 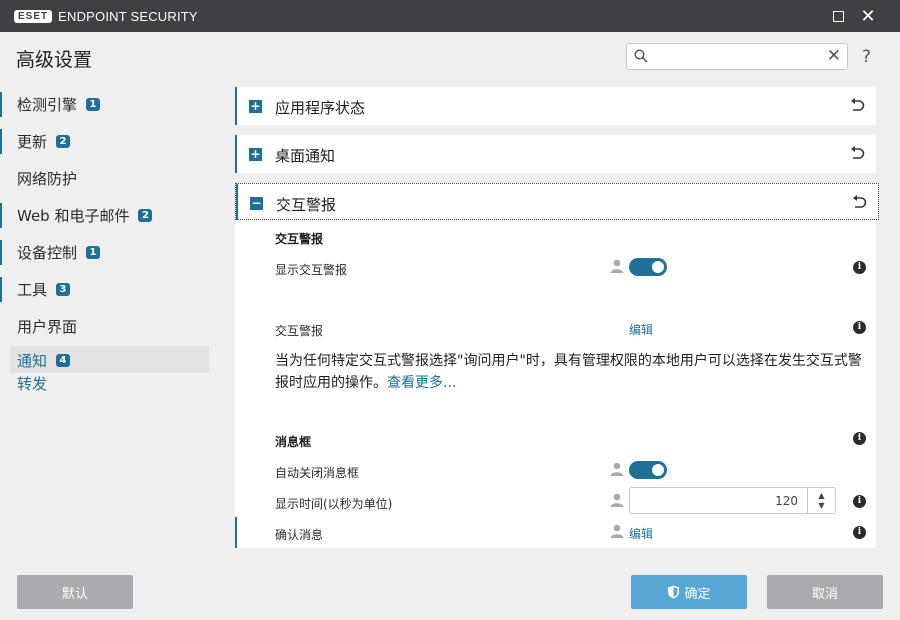 What do you see at coordinates (299, 331) in the screenshot?
I see `alerts-label: 交互警报` at bounding box center [299, 331].